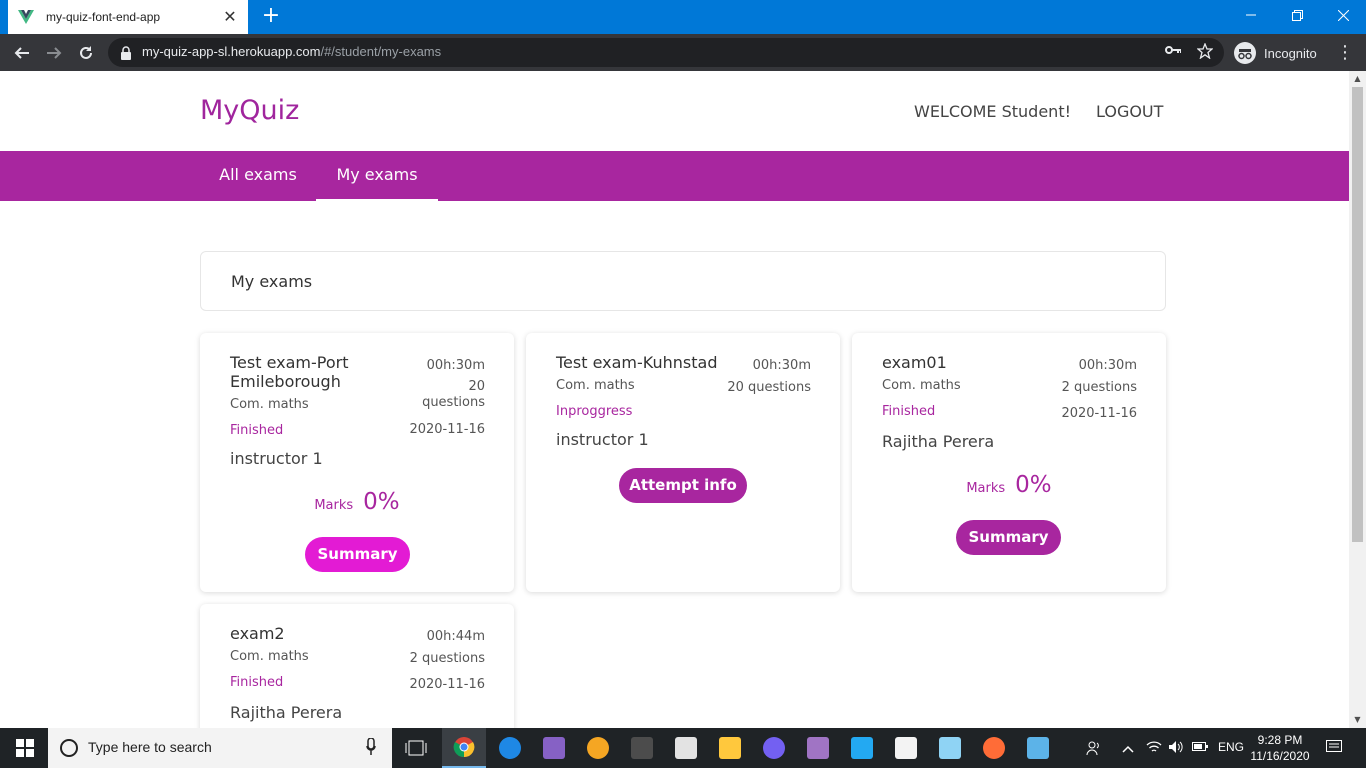 The image size is (1366, 768). What do you see at coordinates (1280, 756) in the screenshot?
I see `clock-date: 11/16/2020` at bounding box center [1280, 756].